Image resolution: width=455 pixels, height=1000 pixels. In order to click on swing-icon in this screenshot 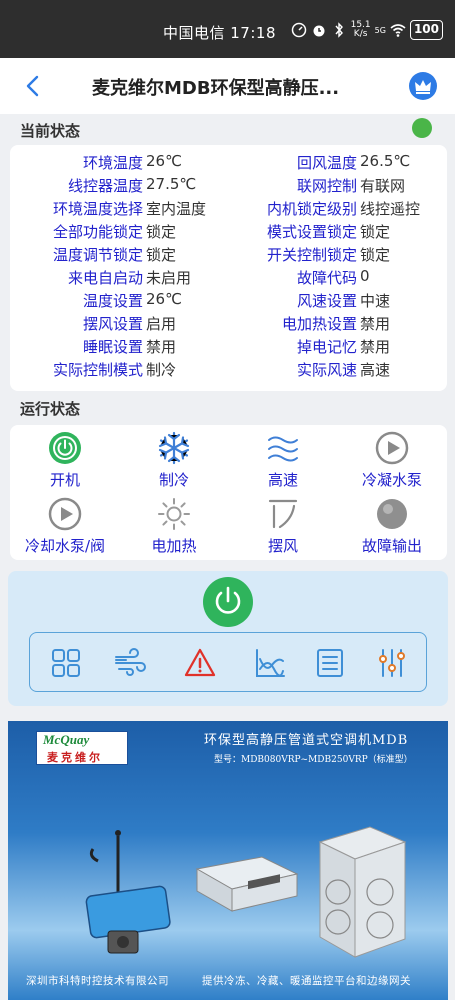, I will do `click(283, 514)`.